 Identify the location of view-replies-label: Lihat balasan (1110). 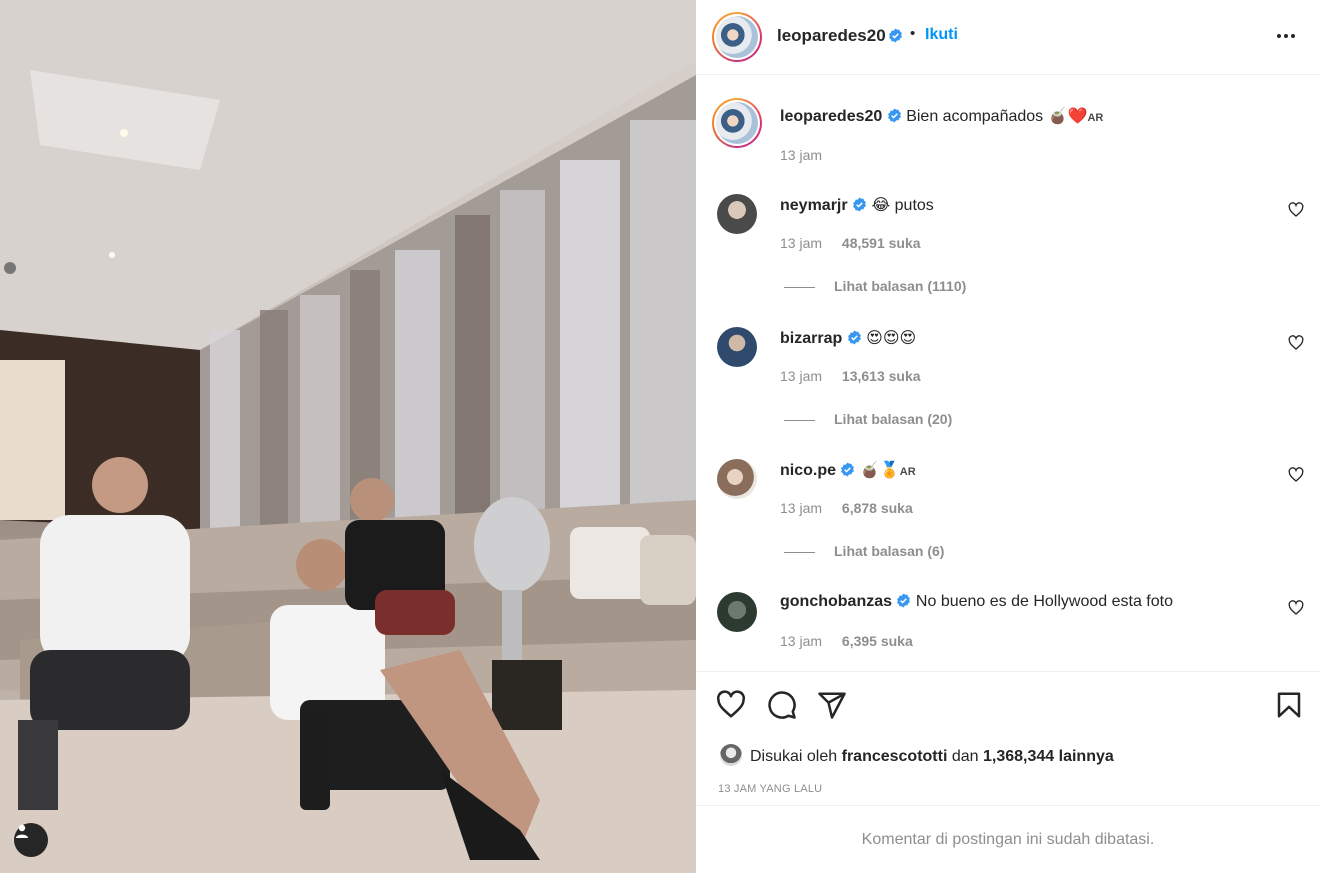
(900, 286).